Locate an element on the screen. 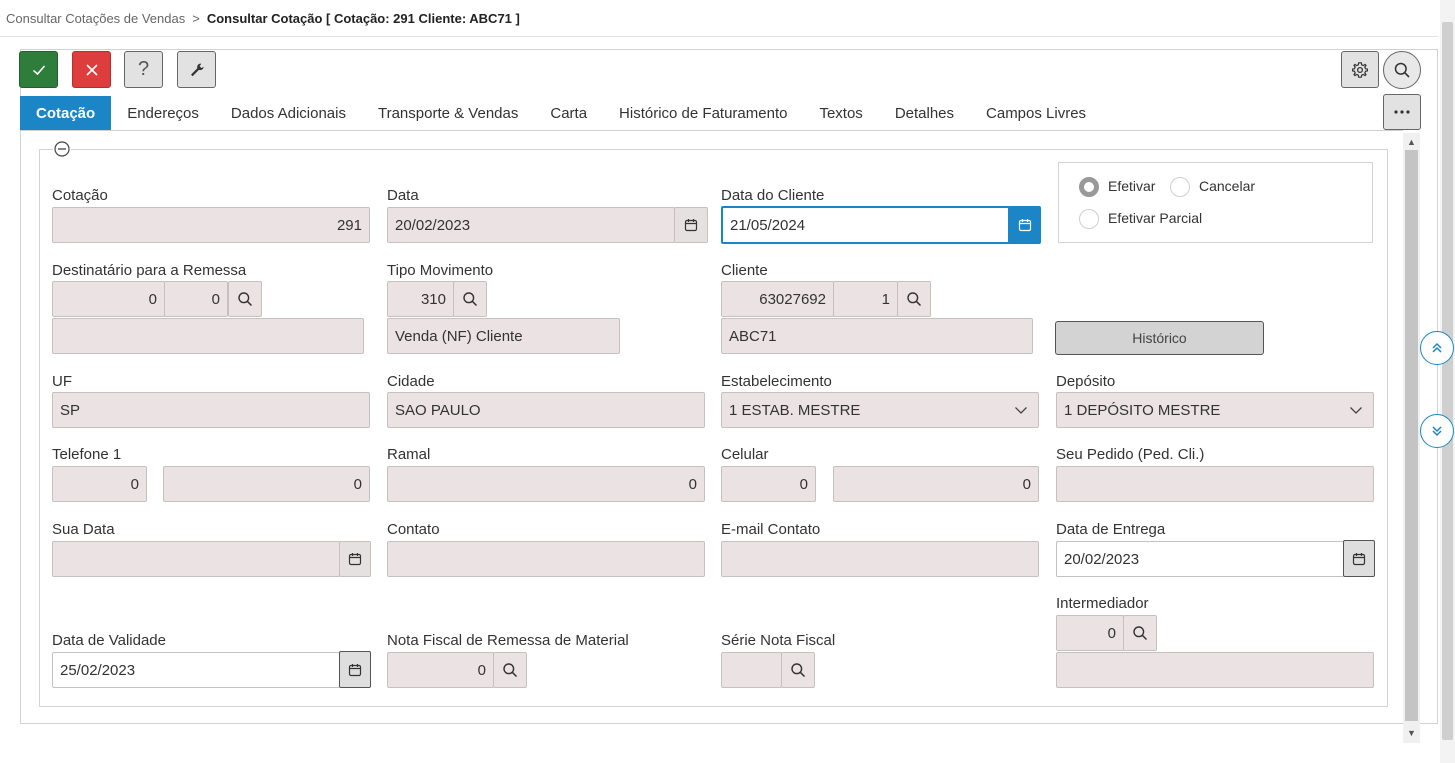 The width and height of the screenshot is (1455, 763). tipo-movimento-description-field: Venda (NF) Cliente is located at coordinates (503, 336).